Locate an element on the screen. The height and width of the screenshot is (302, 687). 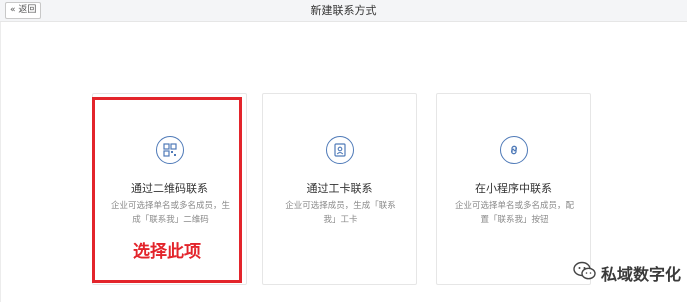
page-title: 新建联系方式 is located at coordinates (343, 10).